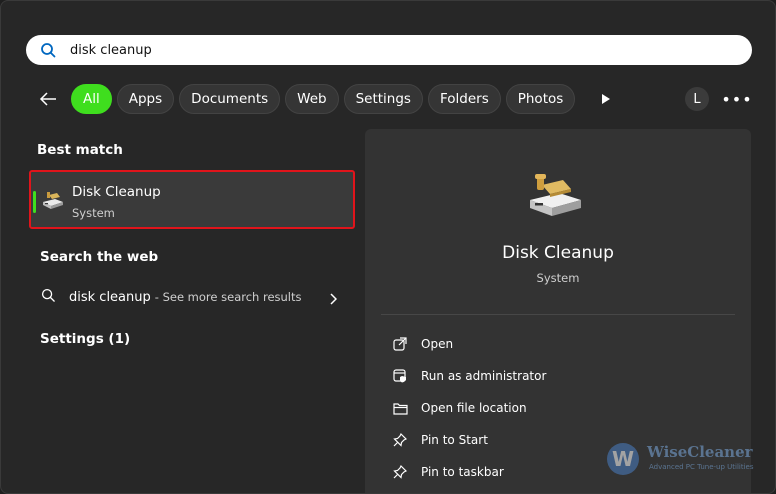 This screenshot has width=776, height=494. What do you see at coordinates (540, 99) in the screenshot?
I see `filter-photos: Photos` at bounding box center [540, 99].